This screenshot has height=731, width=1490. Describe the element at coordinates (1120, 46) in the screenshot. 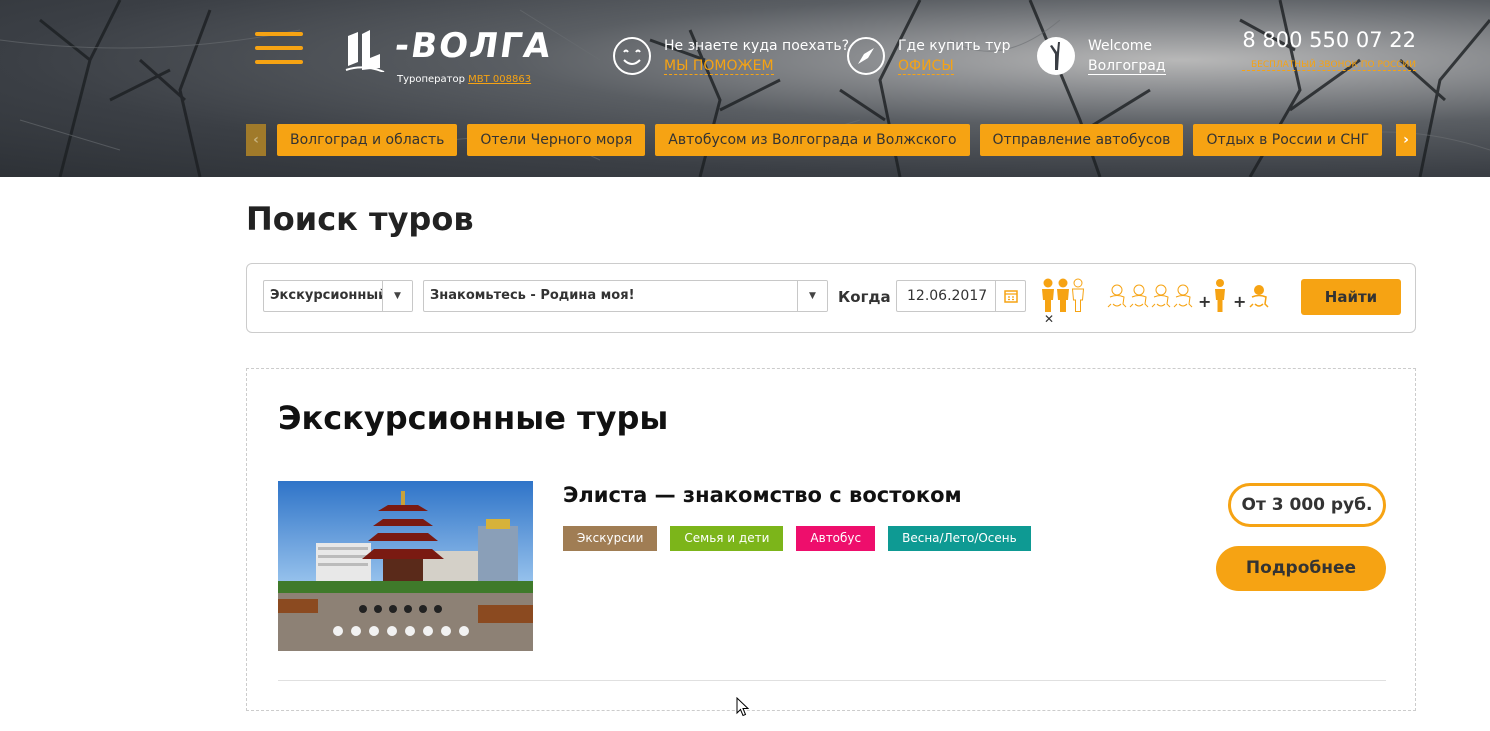

I see `welcome-text: Welcome` at that location.